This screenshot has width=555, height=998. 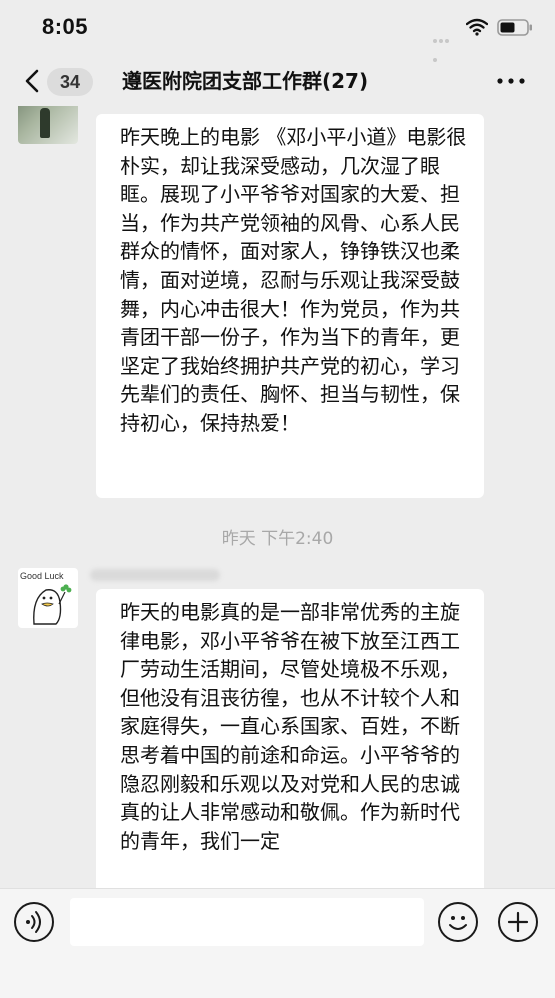 What do you see at coordinates (155, 575) in the screenshot?
I see `sender-name` at bounding box center [155, 575].